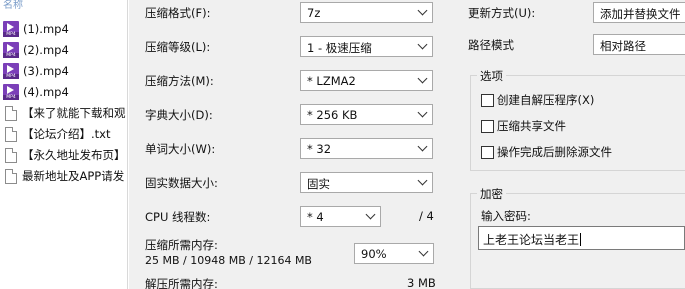 The height and width of the screenshot is (289, 685). Describe the element at coordinates (531, 126) in the screenshot. I see `compress-shared-label: 压缩共享文件` at that location.